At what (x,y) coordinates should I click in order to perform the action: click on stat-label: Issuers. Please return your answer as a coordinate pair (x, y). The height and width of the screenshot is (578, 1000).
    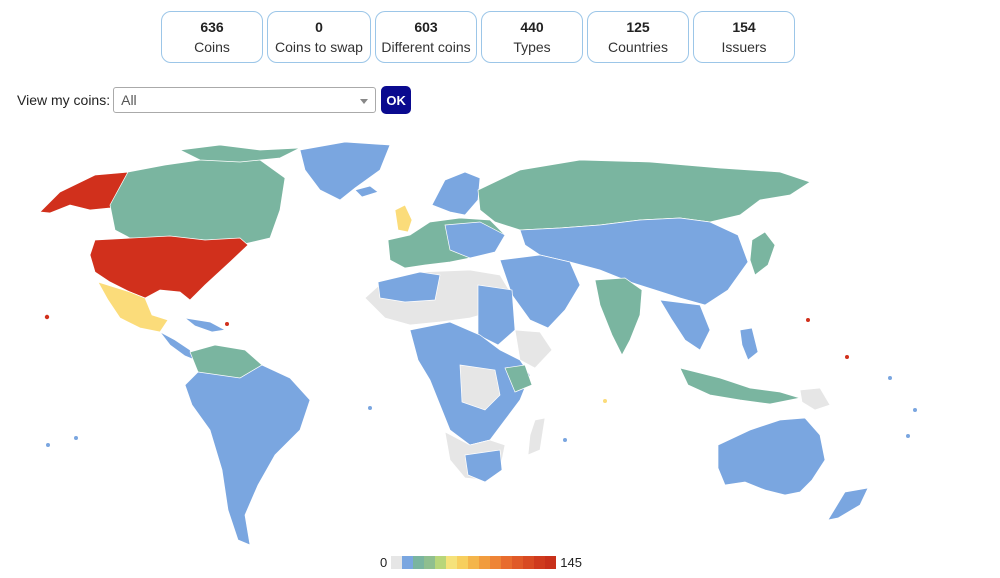
    Looking at the image, I should click on (744, 47).